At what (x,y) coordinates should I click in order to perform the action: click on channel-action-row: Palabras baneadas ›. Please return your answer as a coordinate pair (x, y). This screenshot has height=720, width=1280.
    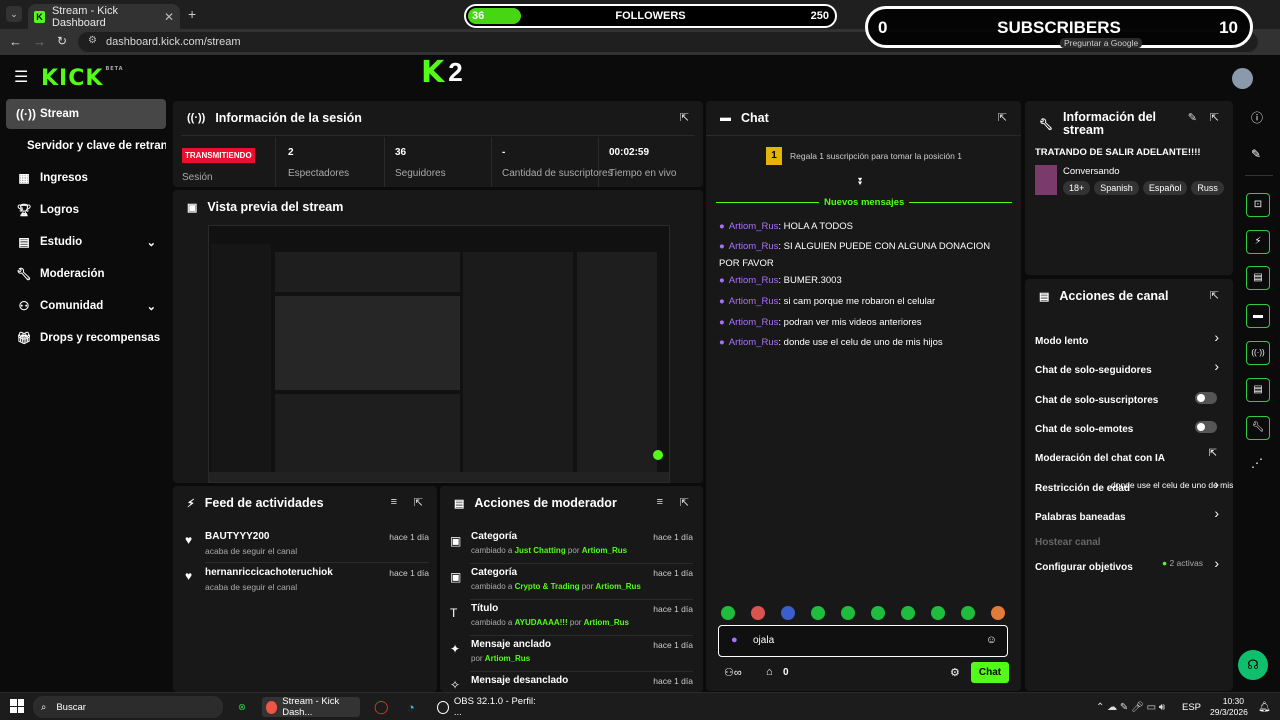
    Looking at the image, I should click on (1134, 514).